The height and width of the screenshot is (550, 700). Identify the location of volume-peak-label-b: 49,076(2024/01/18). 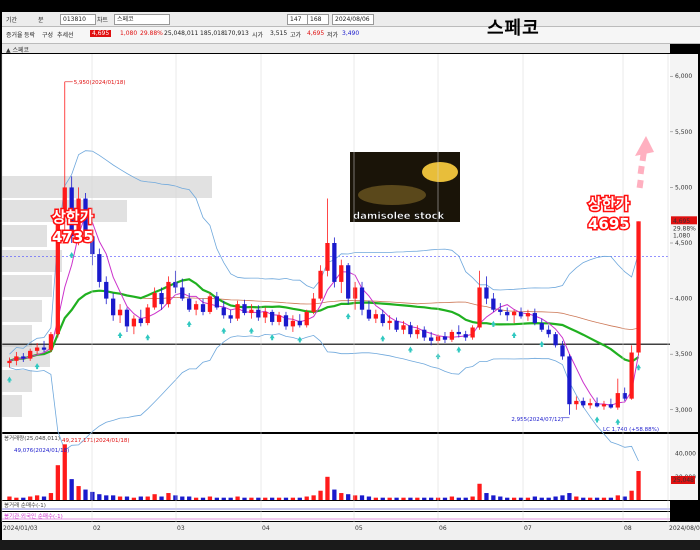
(41, 451).